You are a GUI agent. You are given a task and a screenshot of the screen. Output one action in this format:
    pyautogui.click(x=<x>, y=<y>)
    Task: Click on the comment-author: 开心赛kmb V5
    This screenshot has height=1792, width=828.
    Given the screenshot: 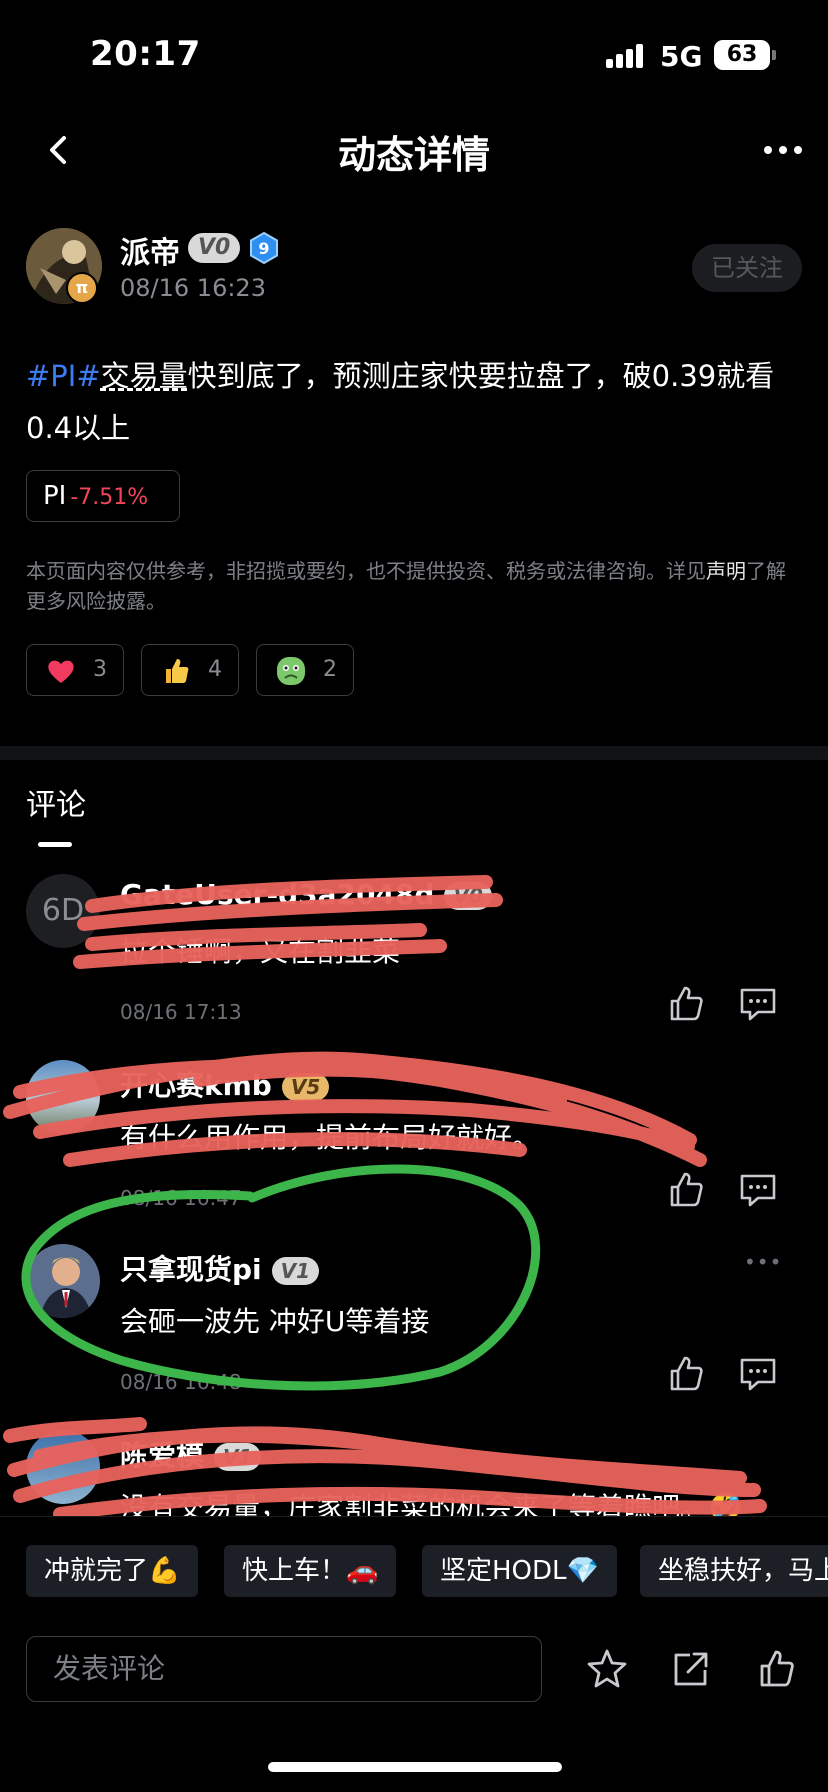 What is the action you would take?
    pyautogui.click(x=225, y=1084)
    